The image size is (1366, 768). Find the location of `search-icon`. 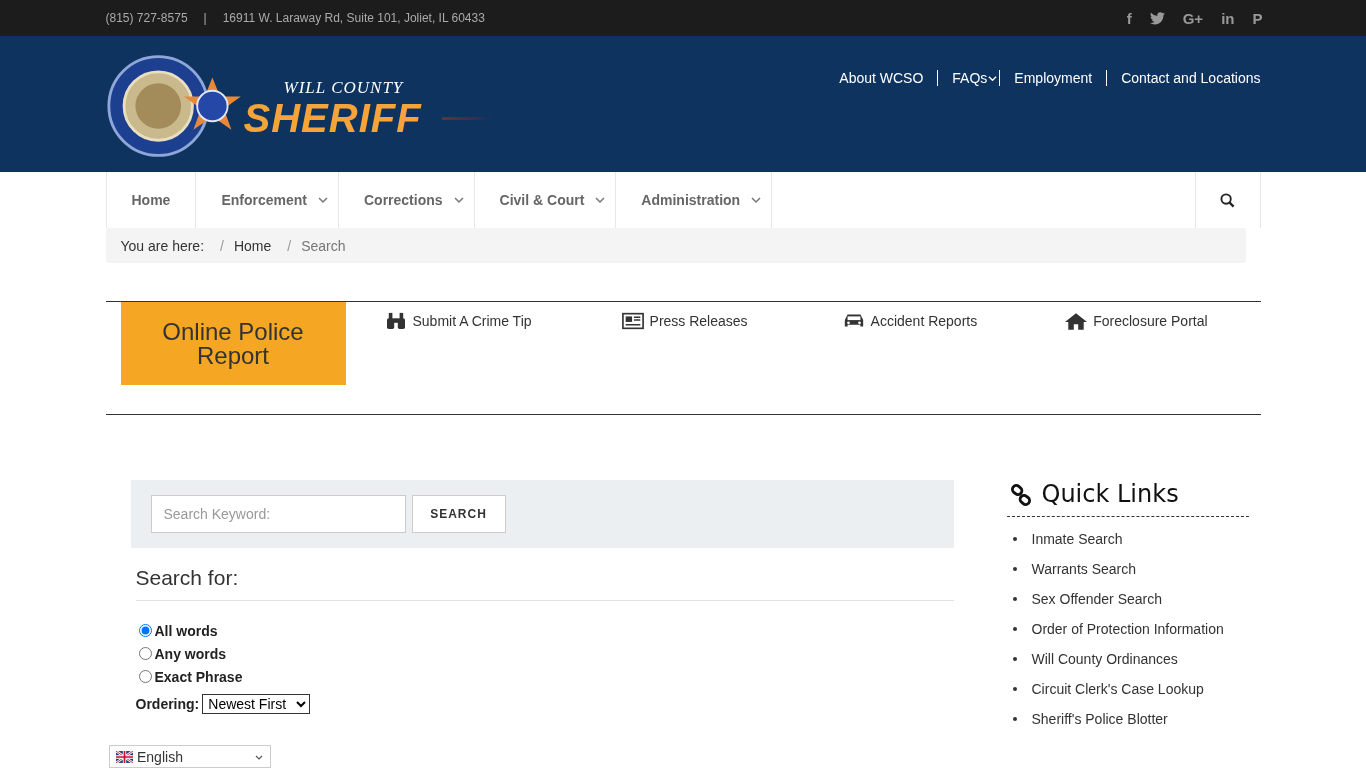

search-icon is located at coordinates (1227, 200).